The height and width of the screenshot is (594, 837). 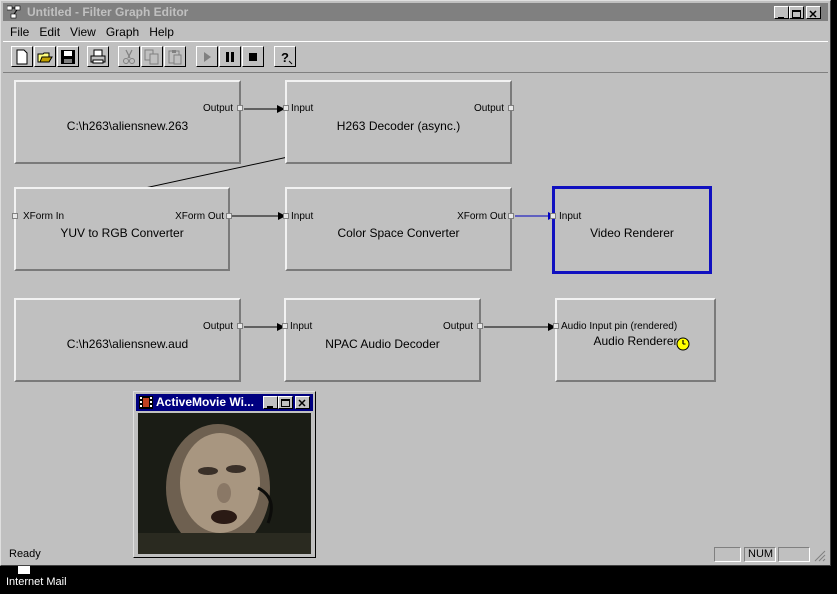 I want to click on play-button, so click(x=207, y=56).